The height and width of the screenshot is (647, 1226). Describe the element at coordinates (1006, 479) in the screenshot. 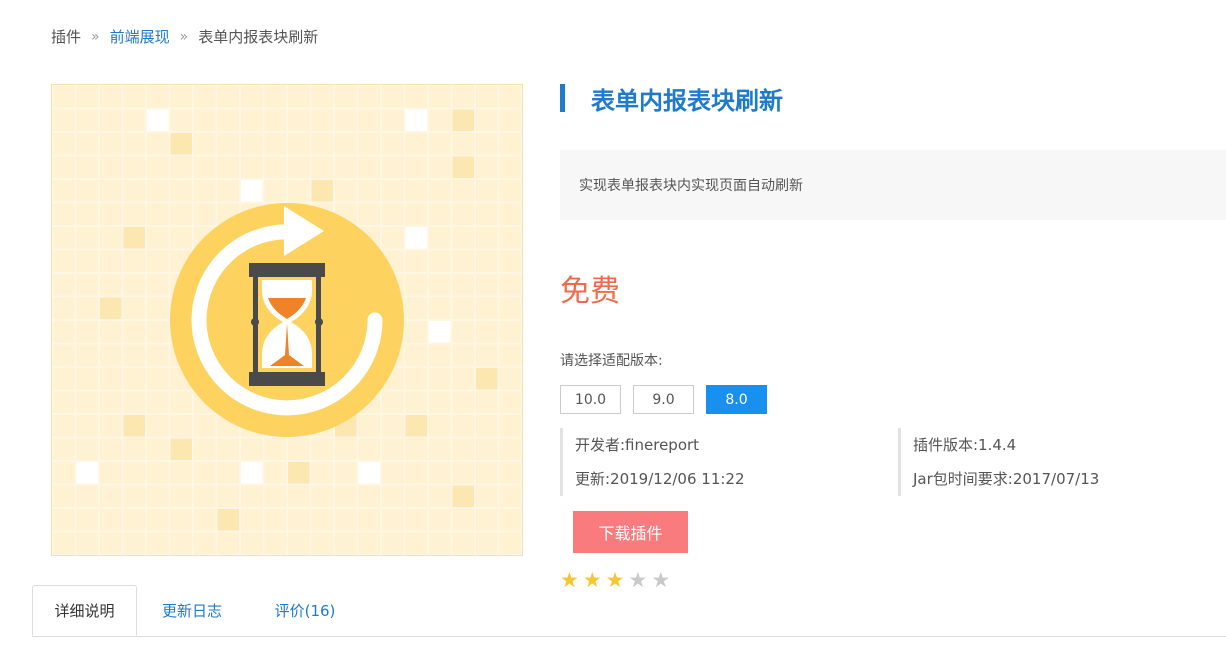

I see `jar-requirement-info: Jar包时间要求:2017/07/13` at that location.